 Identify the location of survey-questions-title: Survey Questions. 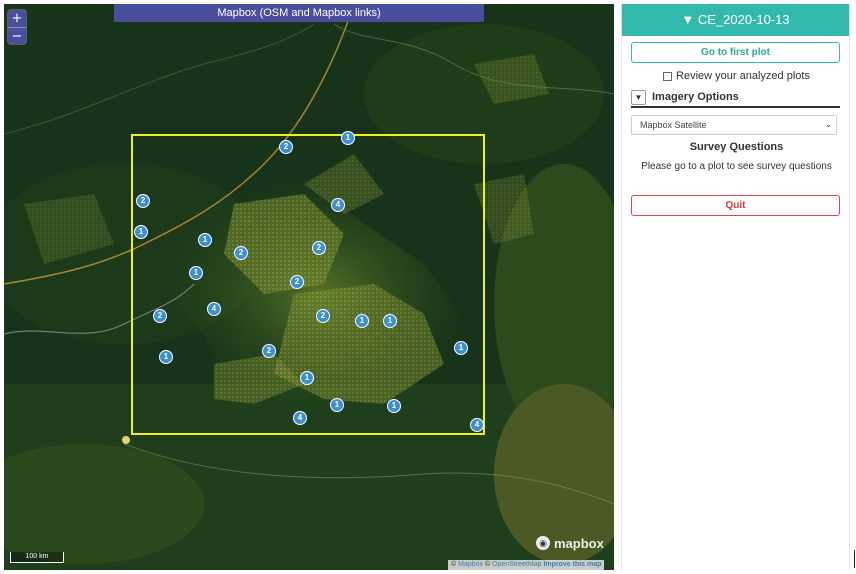
(736, 147).